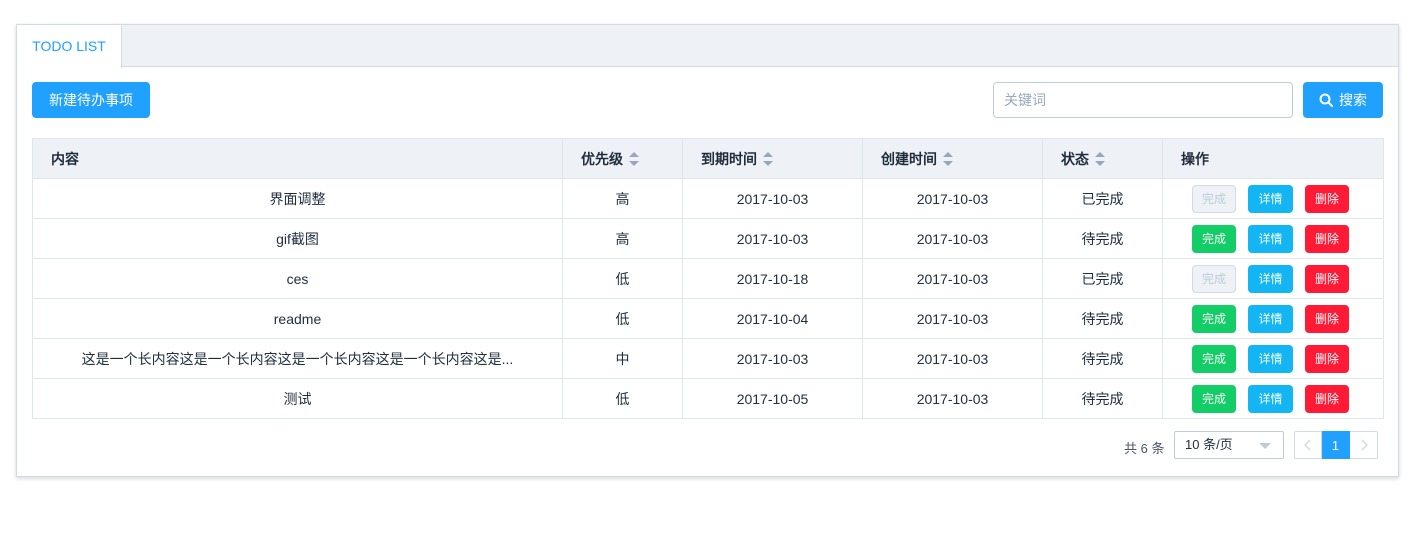  I want to click on chevron-left-icon, so click(1307, 445).